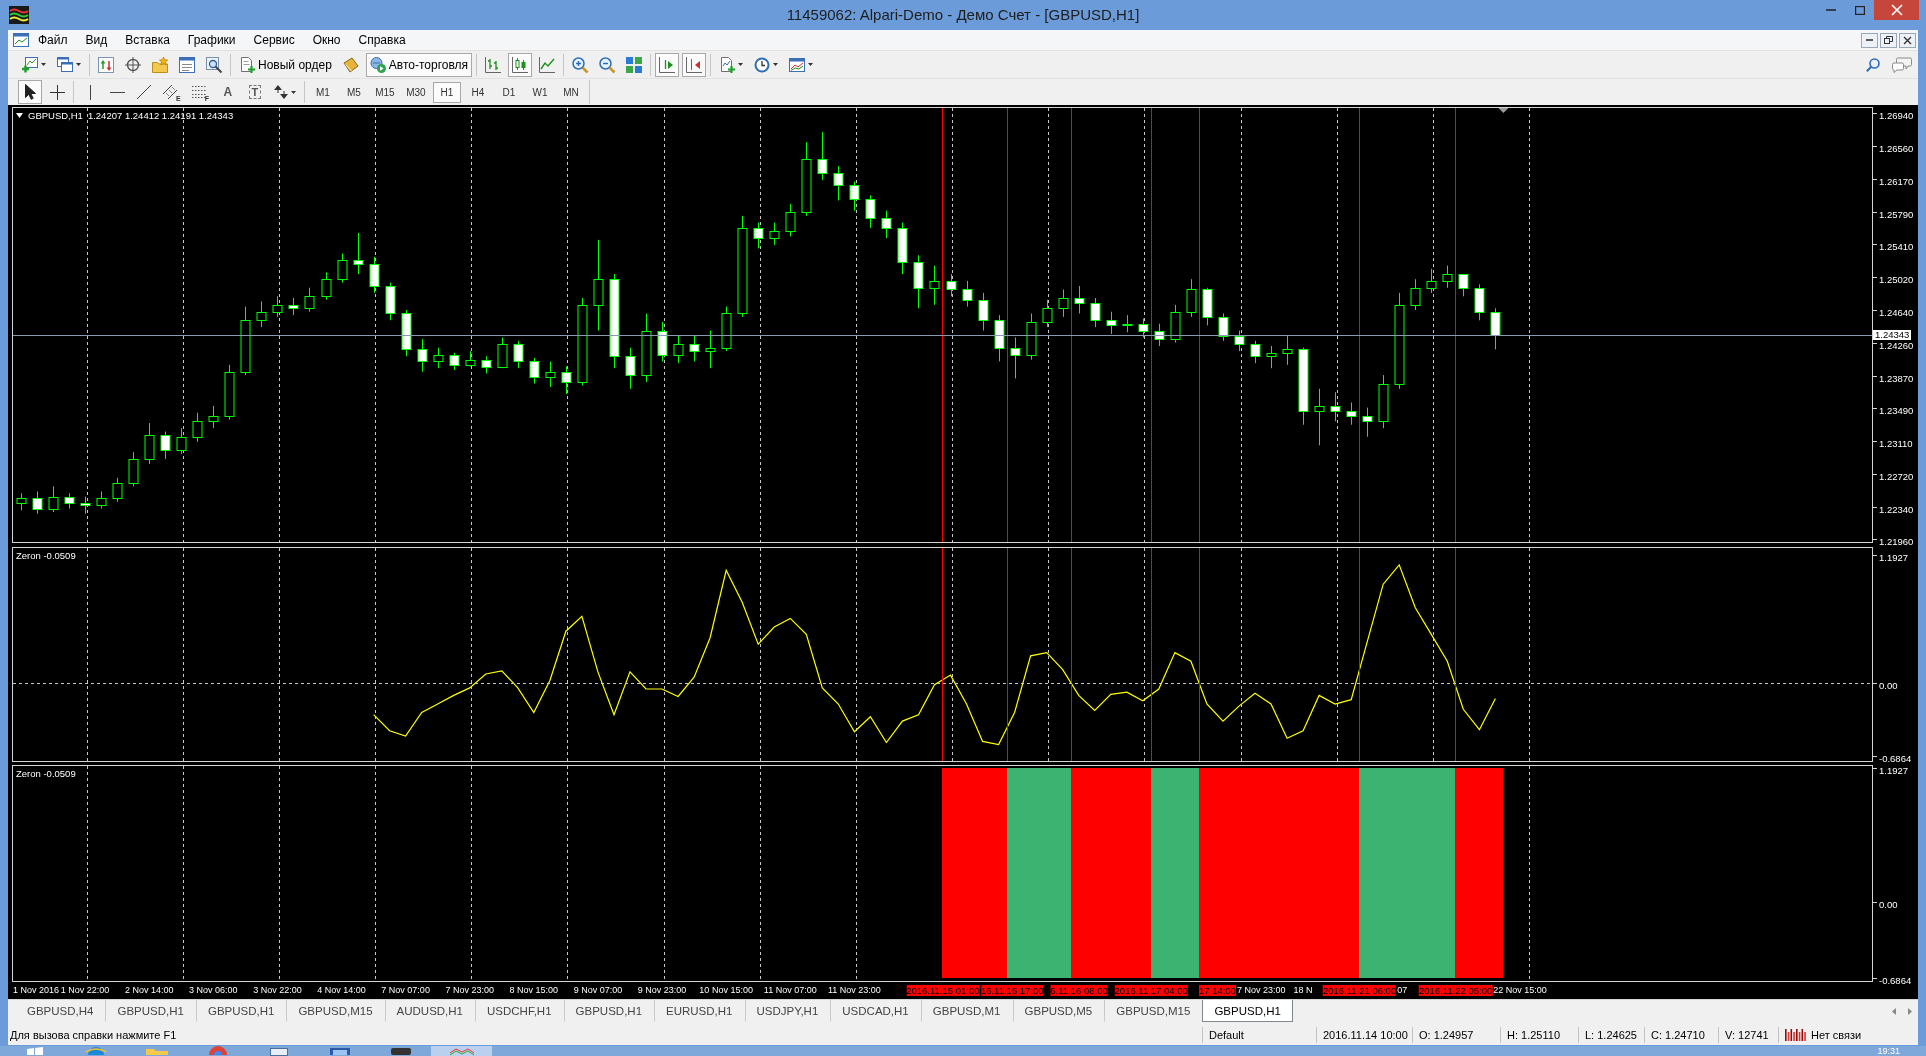 The width and height of the screenshot is (1926, 1056). Describe the element at coordinates (1217, 990) in the screenshot. I see `time-marker-label: 17 14:00` at that location.